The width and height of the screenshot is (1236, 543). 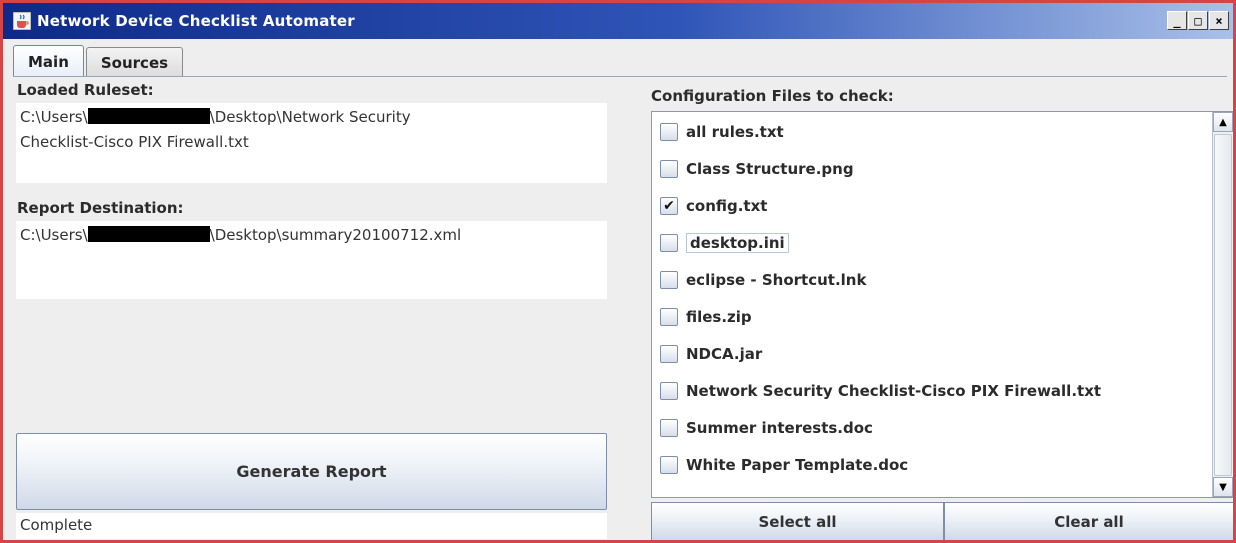 What do you see at coordinates (311, 471) in the screenshot?
I see `generate-report-button: Generate Report` at bounding box center [311, 471].